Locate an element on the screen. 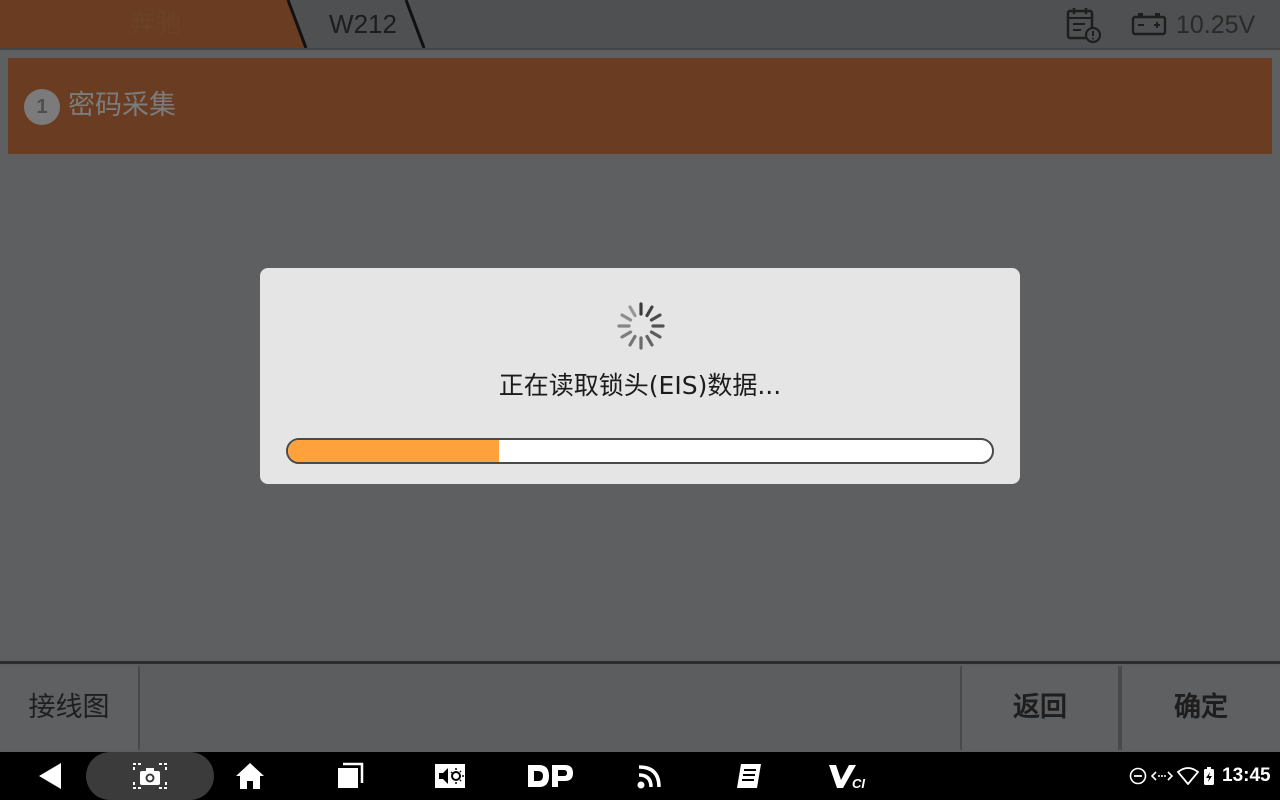 This screenshot has height=800, width=1280. wifi-icon is located at coordinates (1188, 776).